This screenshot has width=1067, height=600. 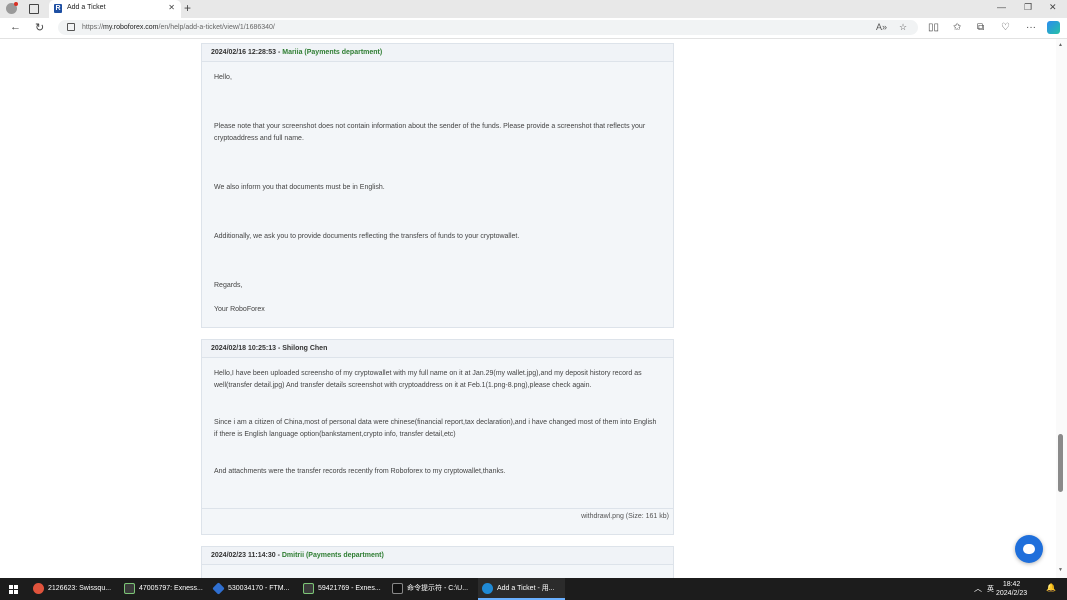 I want to click on show-hidden-icons-icon: ︿, so click(x=978, y=588).